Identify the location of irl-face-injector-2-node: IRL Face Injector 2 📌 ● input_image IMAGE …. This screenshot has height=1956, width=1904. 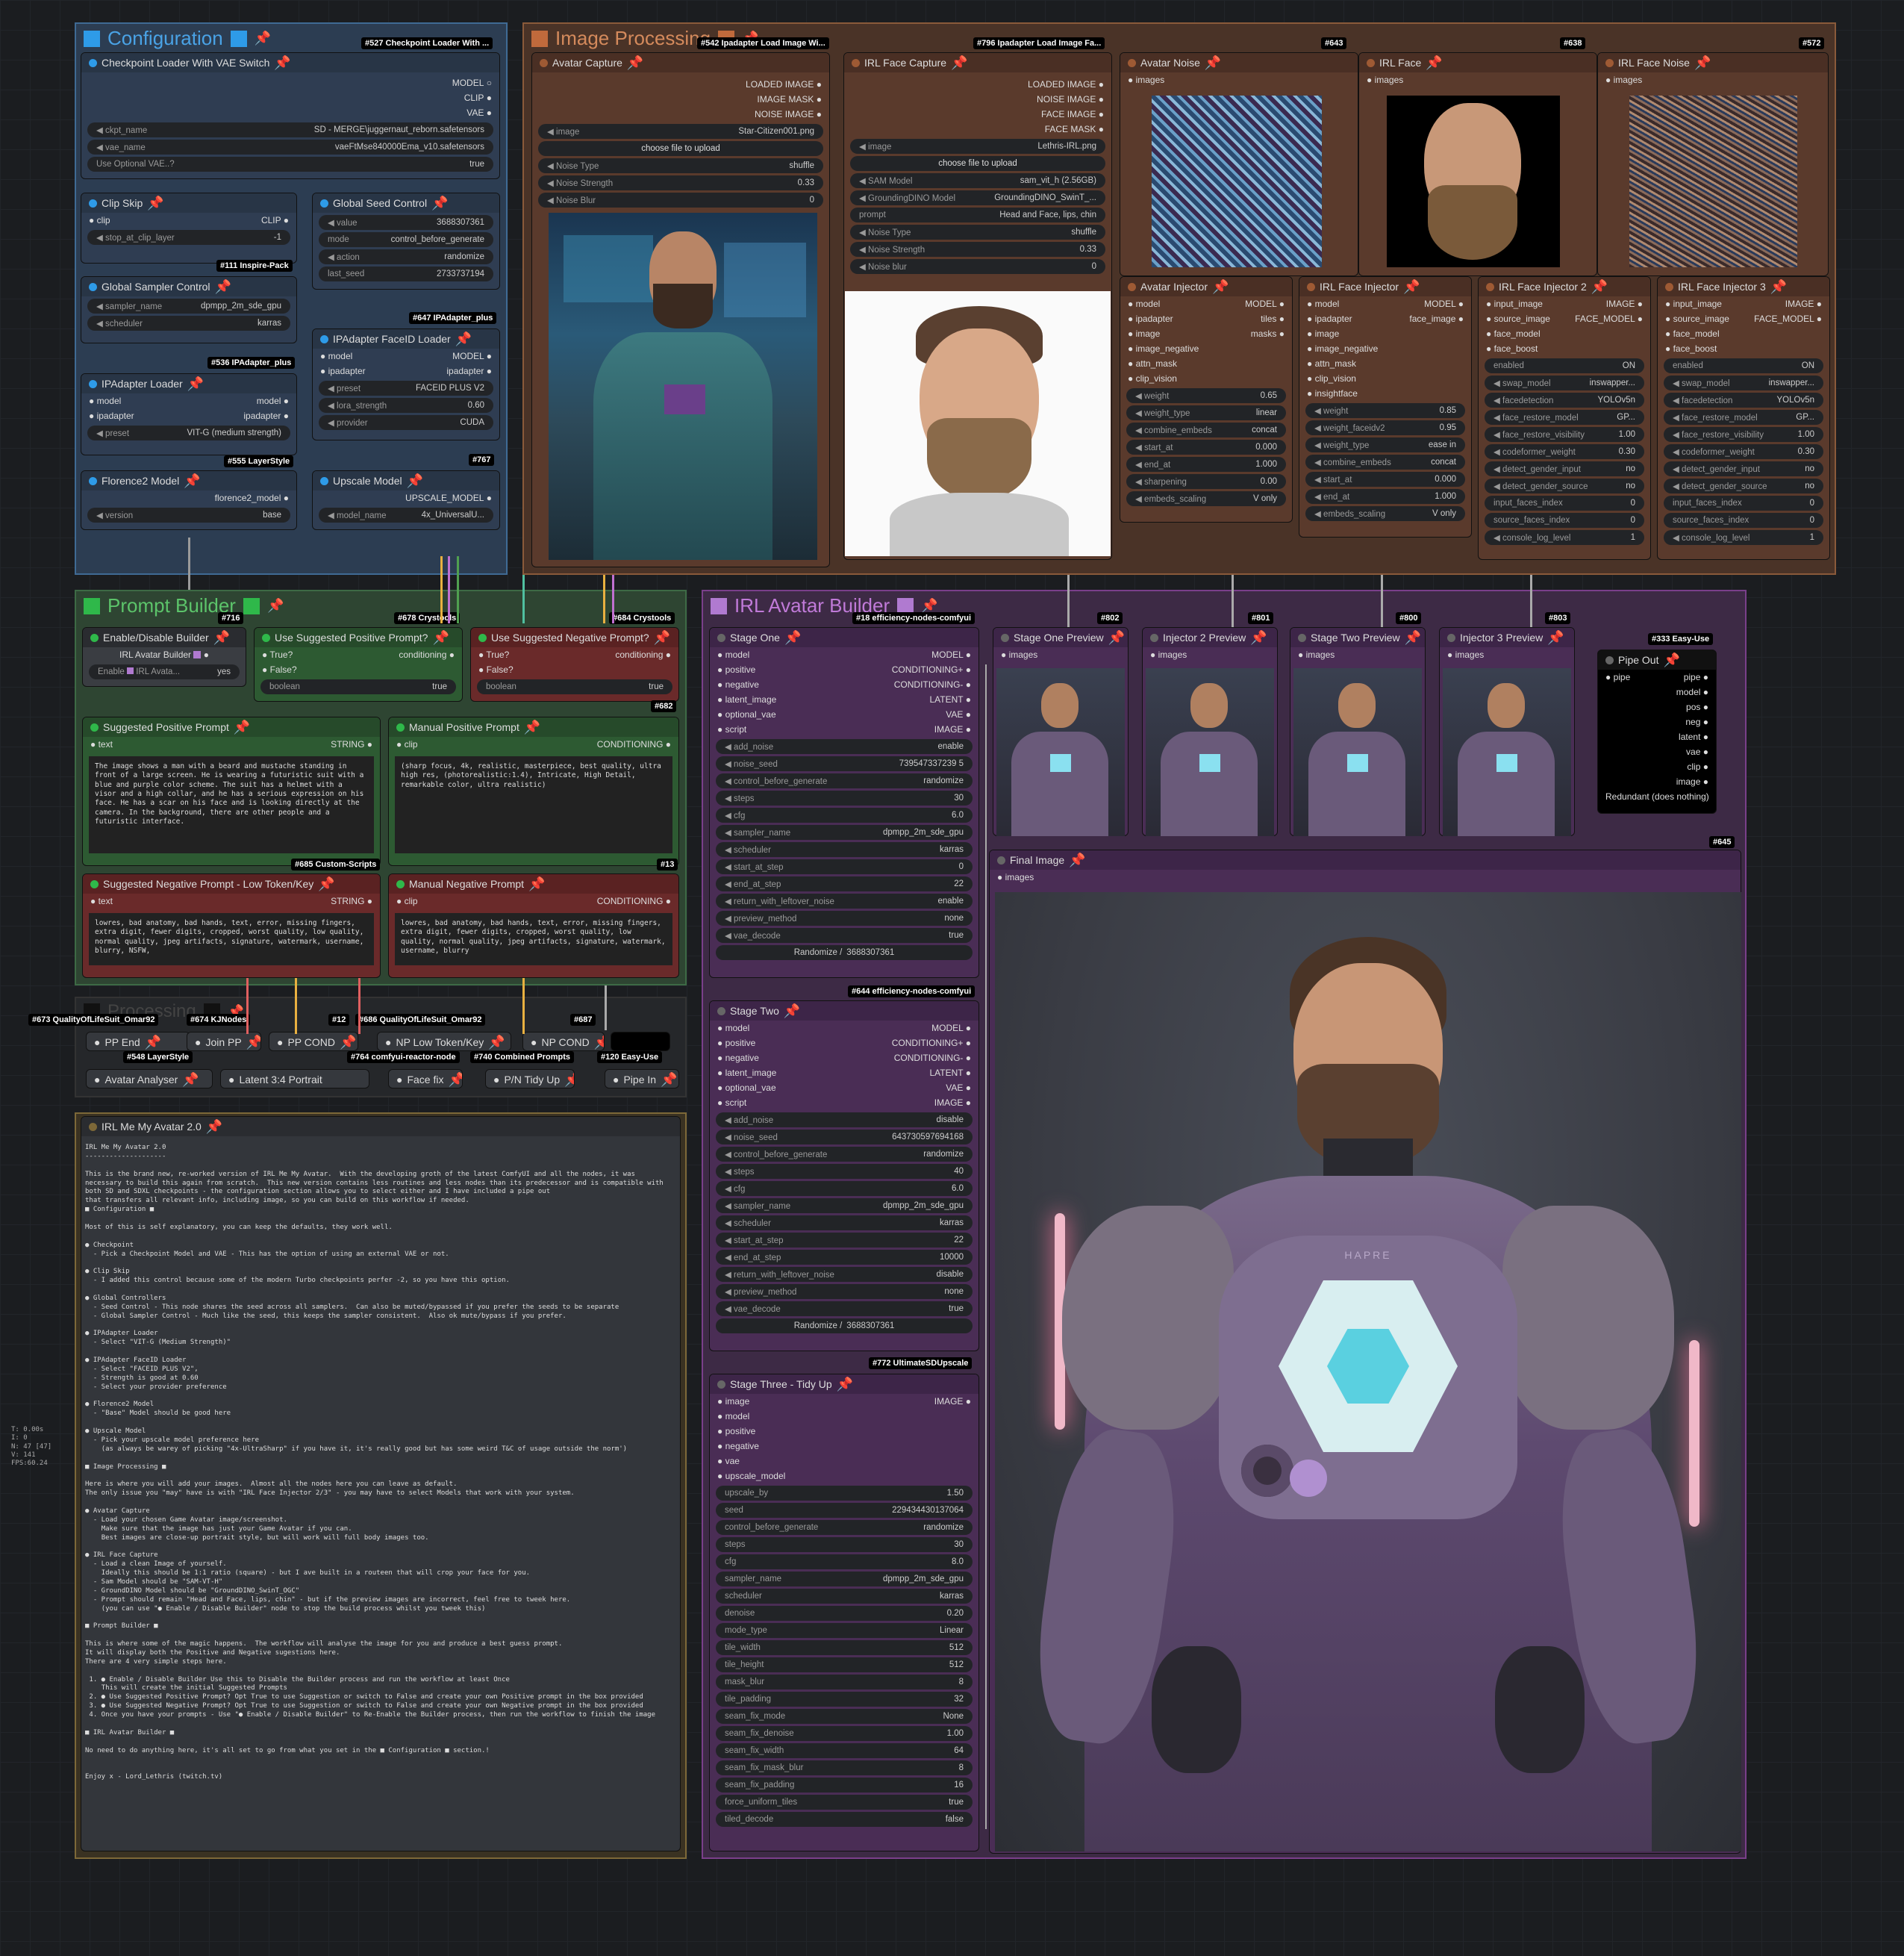
(1564, 418).